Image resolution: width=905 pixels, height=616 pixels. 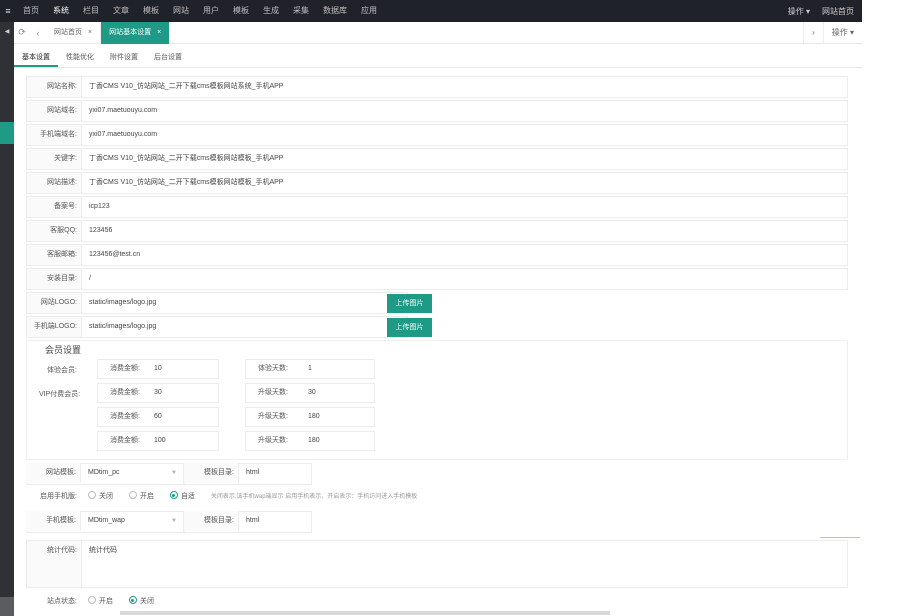 I want to click on group-label: VIP付费会员:, so click(x=60, y=394).